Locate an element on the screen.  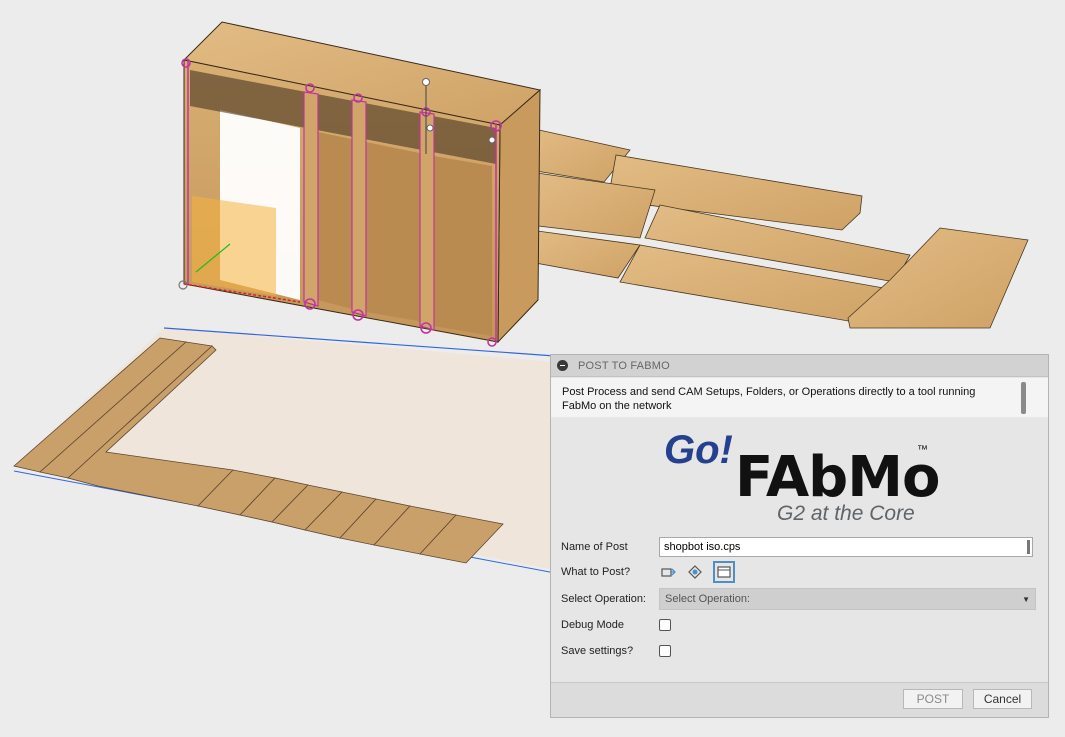
logo-brand-text: FAbMo is located at coordinates (837, 477).